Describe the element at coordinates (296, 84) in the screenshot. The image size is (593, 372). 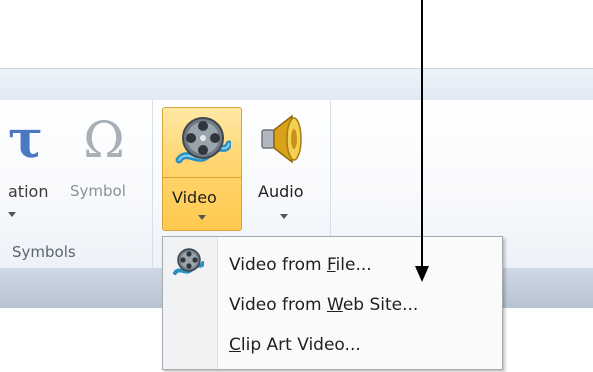
I see `ribbon-tab-strip` at that location.